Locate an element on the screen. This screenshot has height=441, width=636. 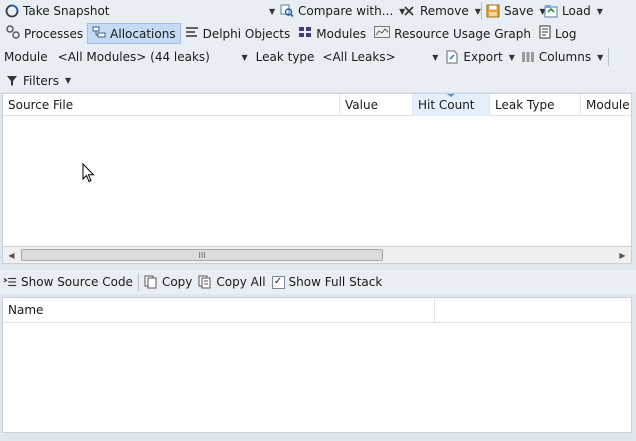
column-header-source-file: Source File is located at coordinates (171, 105).